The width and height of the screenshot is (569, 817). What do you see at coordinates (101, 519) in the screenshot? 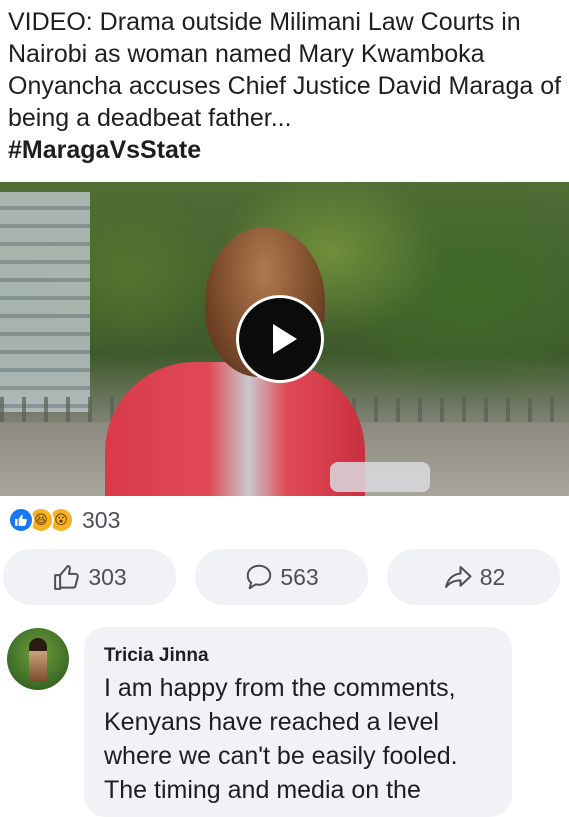
I see `reaction-count: 303` at bounding box center [101, 519].